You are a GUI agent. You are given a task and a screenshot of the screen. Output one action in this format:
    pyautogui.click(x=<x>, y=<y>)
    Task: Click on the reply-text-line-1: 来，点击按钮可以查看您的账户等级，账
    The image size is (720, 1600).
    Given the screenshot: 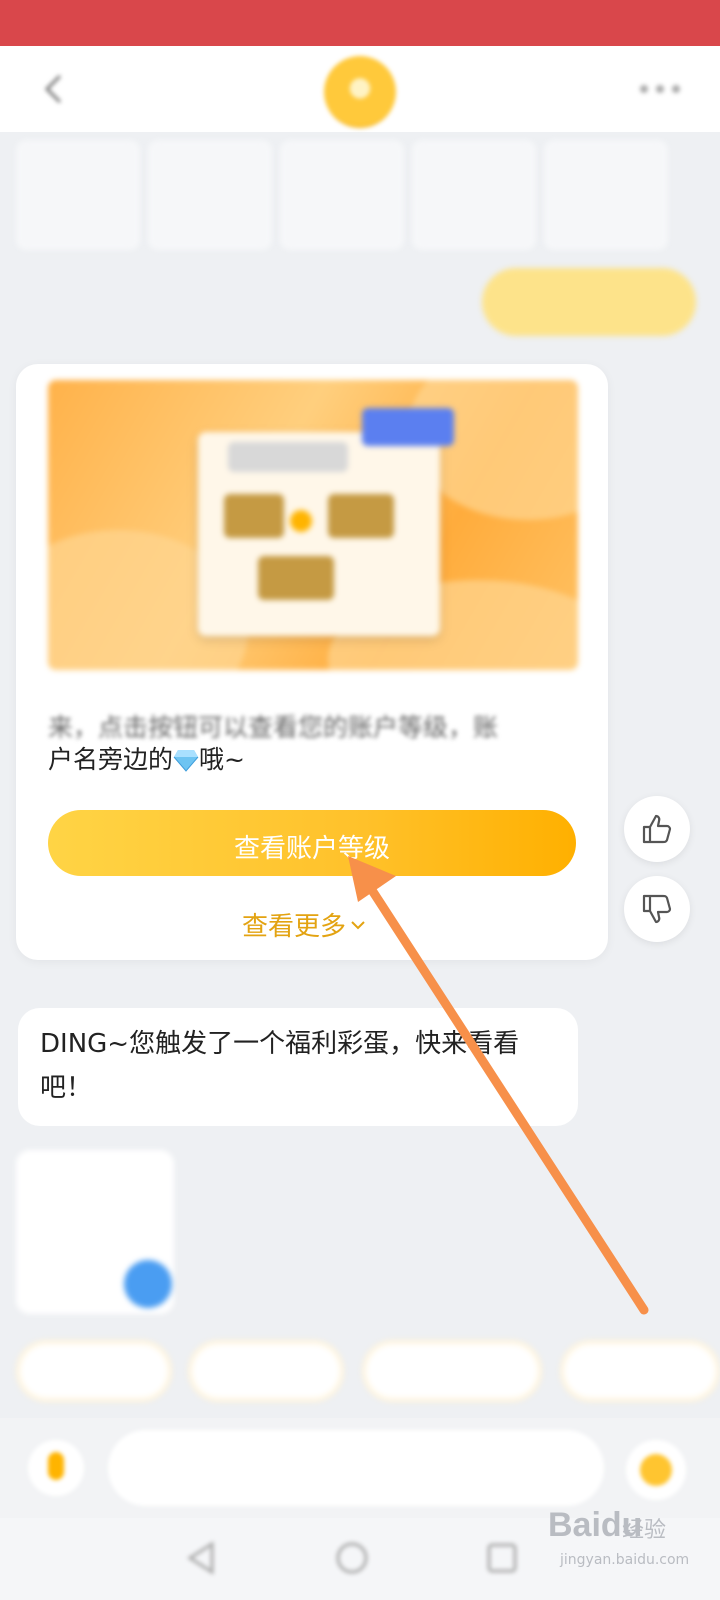 What is the action you would take?
    pyautogui.click(x=273, y=727)
    